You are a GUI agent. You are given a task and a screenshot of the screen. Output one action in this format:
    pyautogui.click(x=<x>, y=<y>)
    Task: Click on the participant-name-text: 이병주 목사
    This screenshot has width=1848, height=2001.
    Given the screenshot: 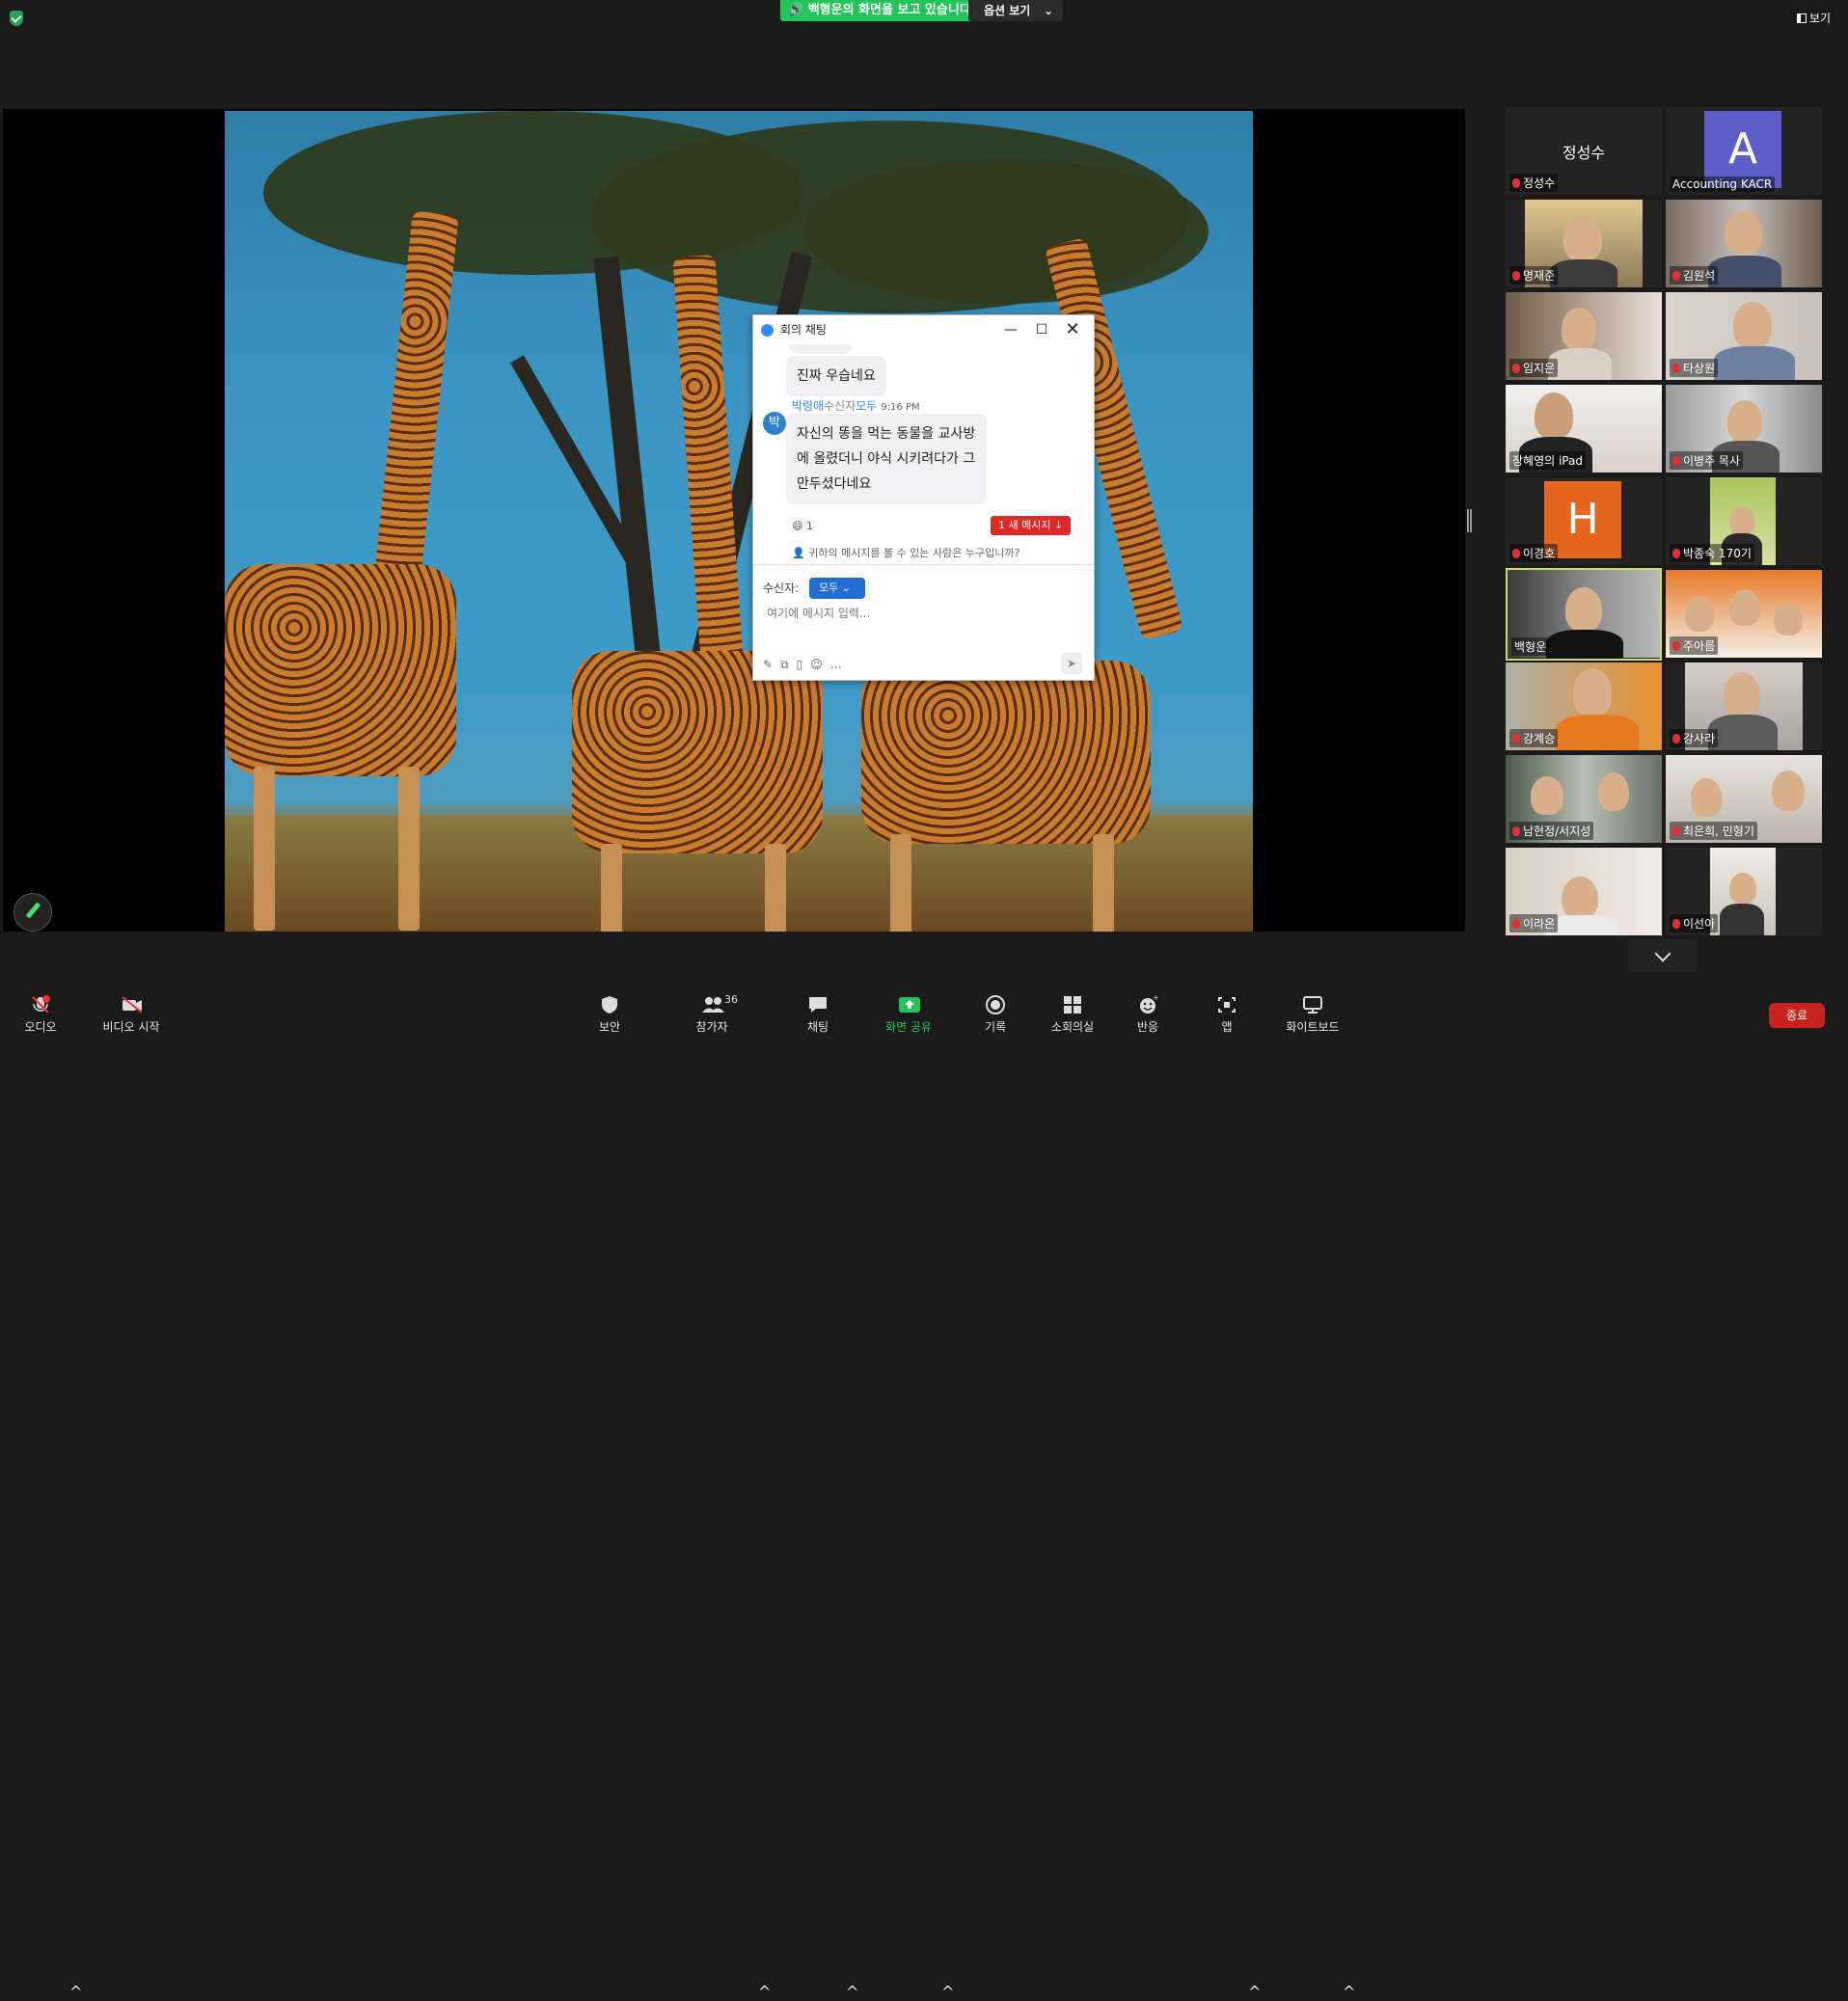 What is the action you would take?
    pyautogui.click(x=1712, y=461)
    